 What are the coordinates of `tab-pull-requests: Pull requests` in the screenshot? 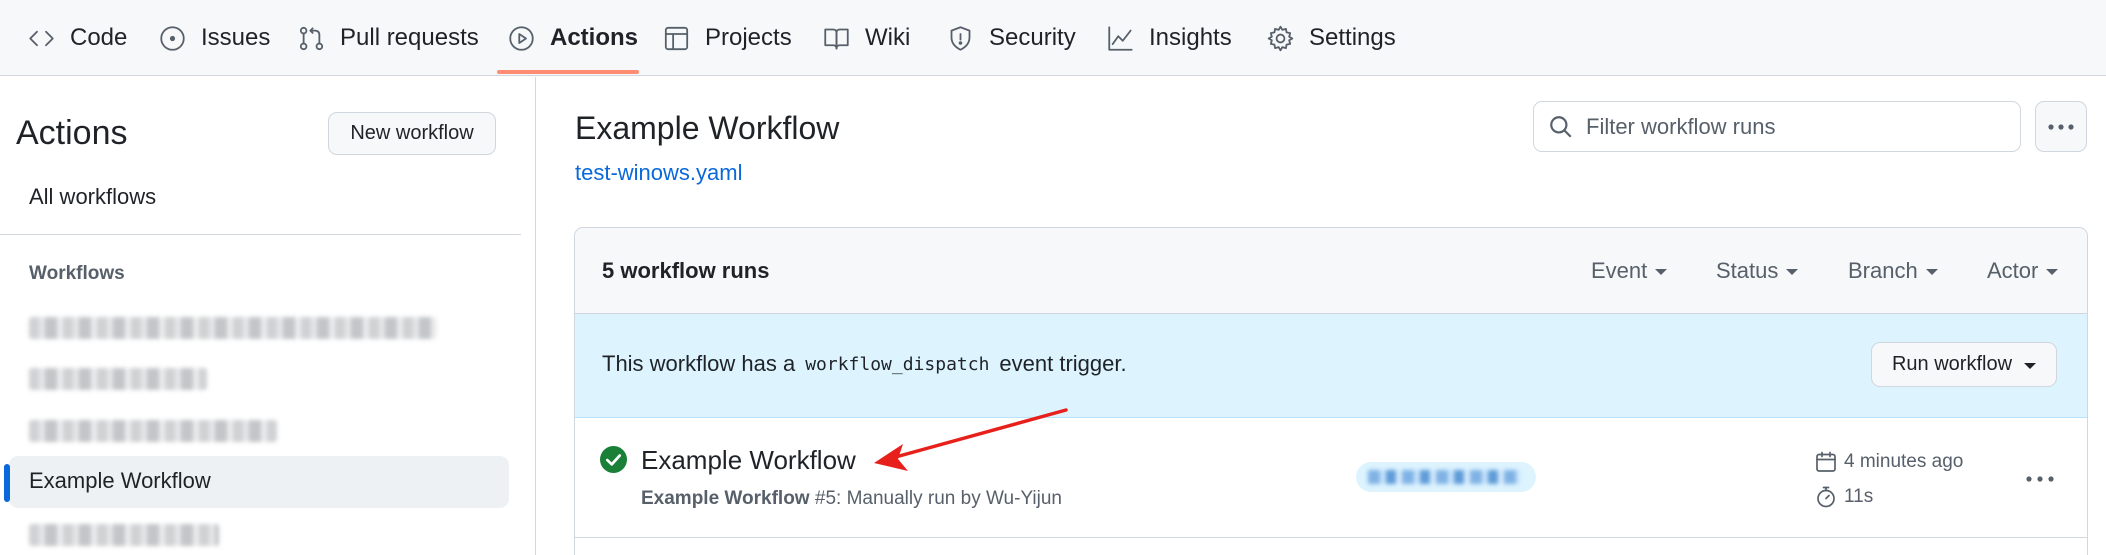 It's located at (388, 38).